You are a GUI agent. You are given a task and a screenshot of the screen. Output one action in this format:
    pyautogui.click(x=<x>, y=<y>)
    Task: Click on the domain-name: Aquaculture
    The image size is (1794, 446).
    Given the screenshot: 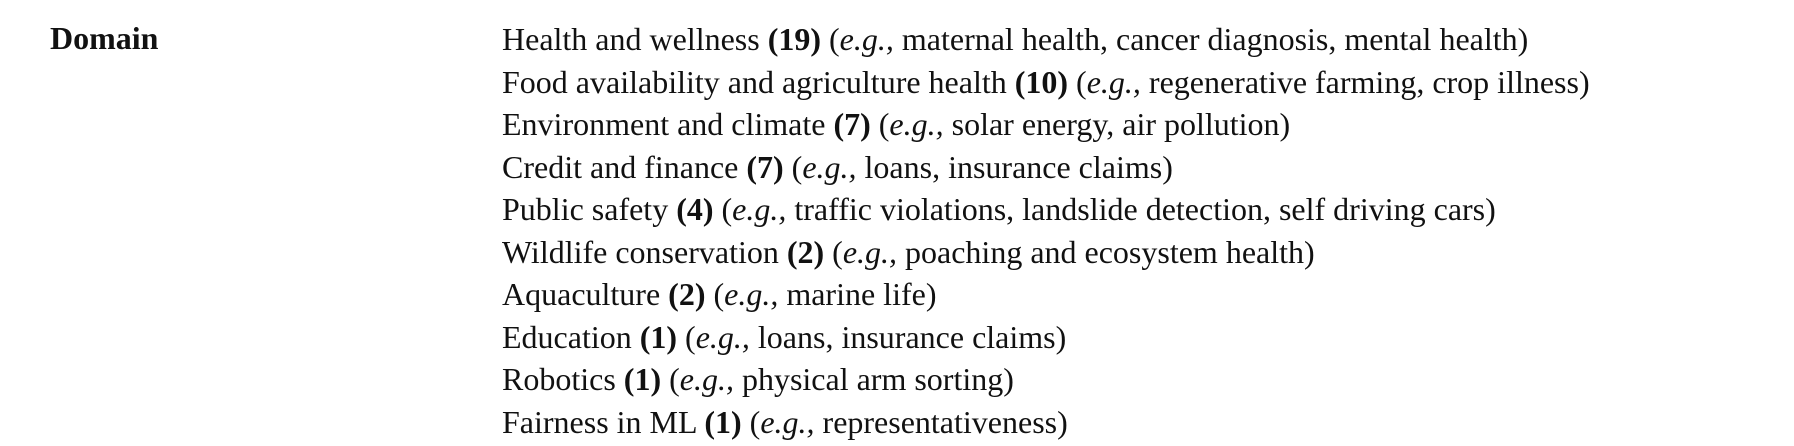 What is the action you would take?
    pyautogui.click(x=581, y=294)
    